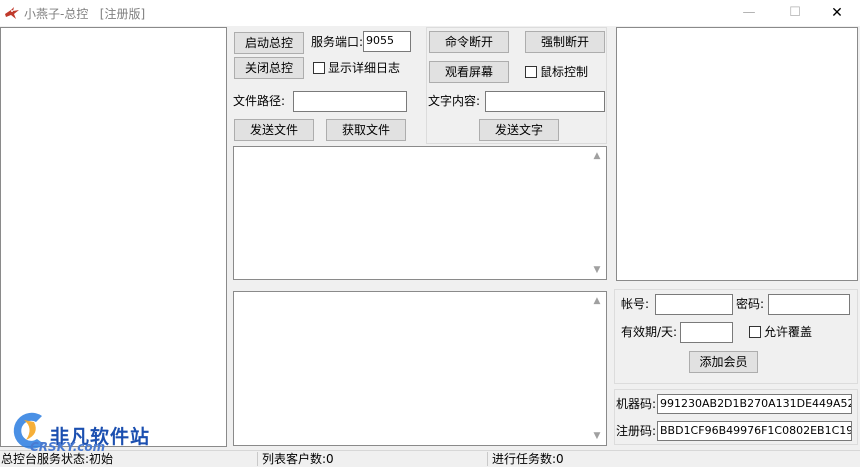 This screenshot has height=467, width=860. I want to click on machine-code-label: 机器码:, so click(636, 404).